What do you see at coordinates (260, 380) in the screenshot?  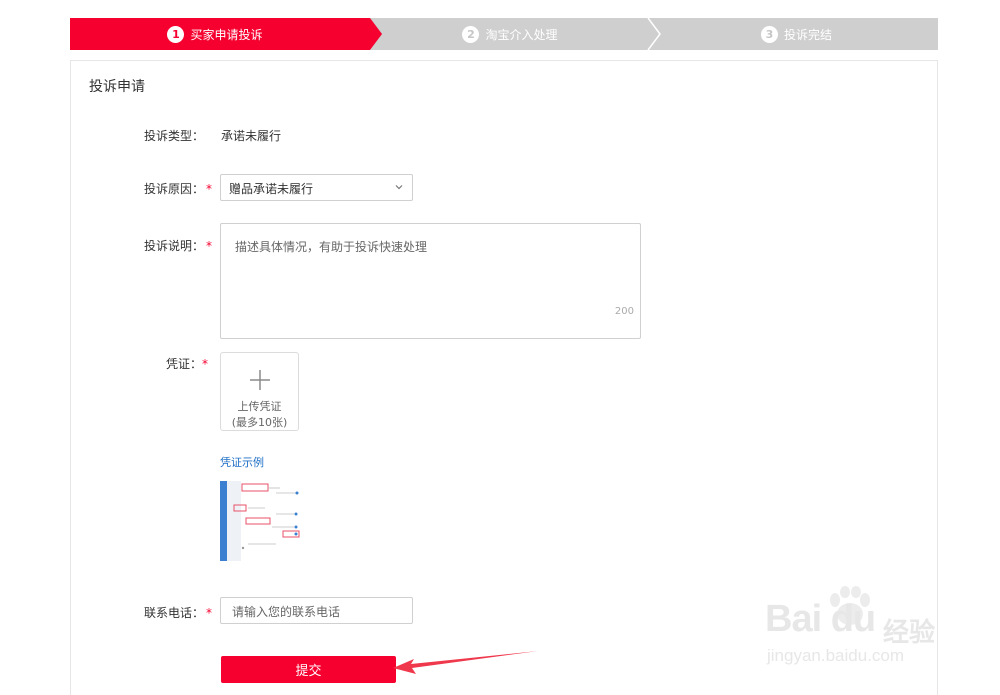 I see `plus-icon` at bounding box center [260, 380].